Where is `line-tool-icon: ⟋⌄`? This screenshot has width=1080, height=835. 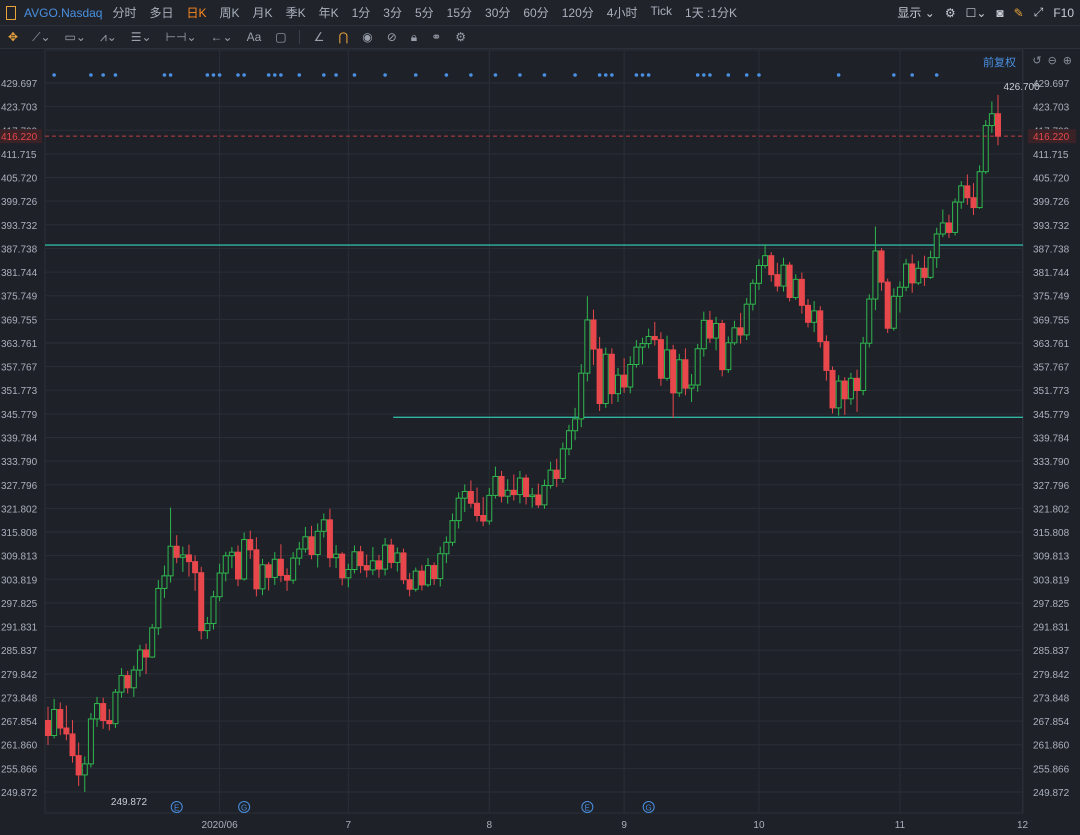
line-tool-icon: ⟋⌄ is located at coordinates (41, 37).